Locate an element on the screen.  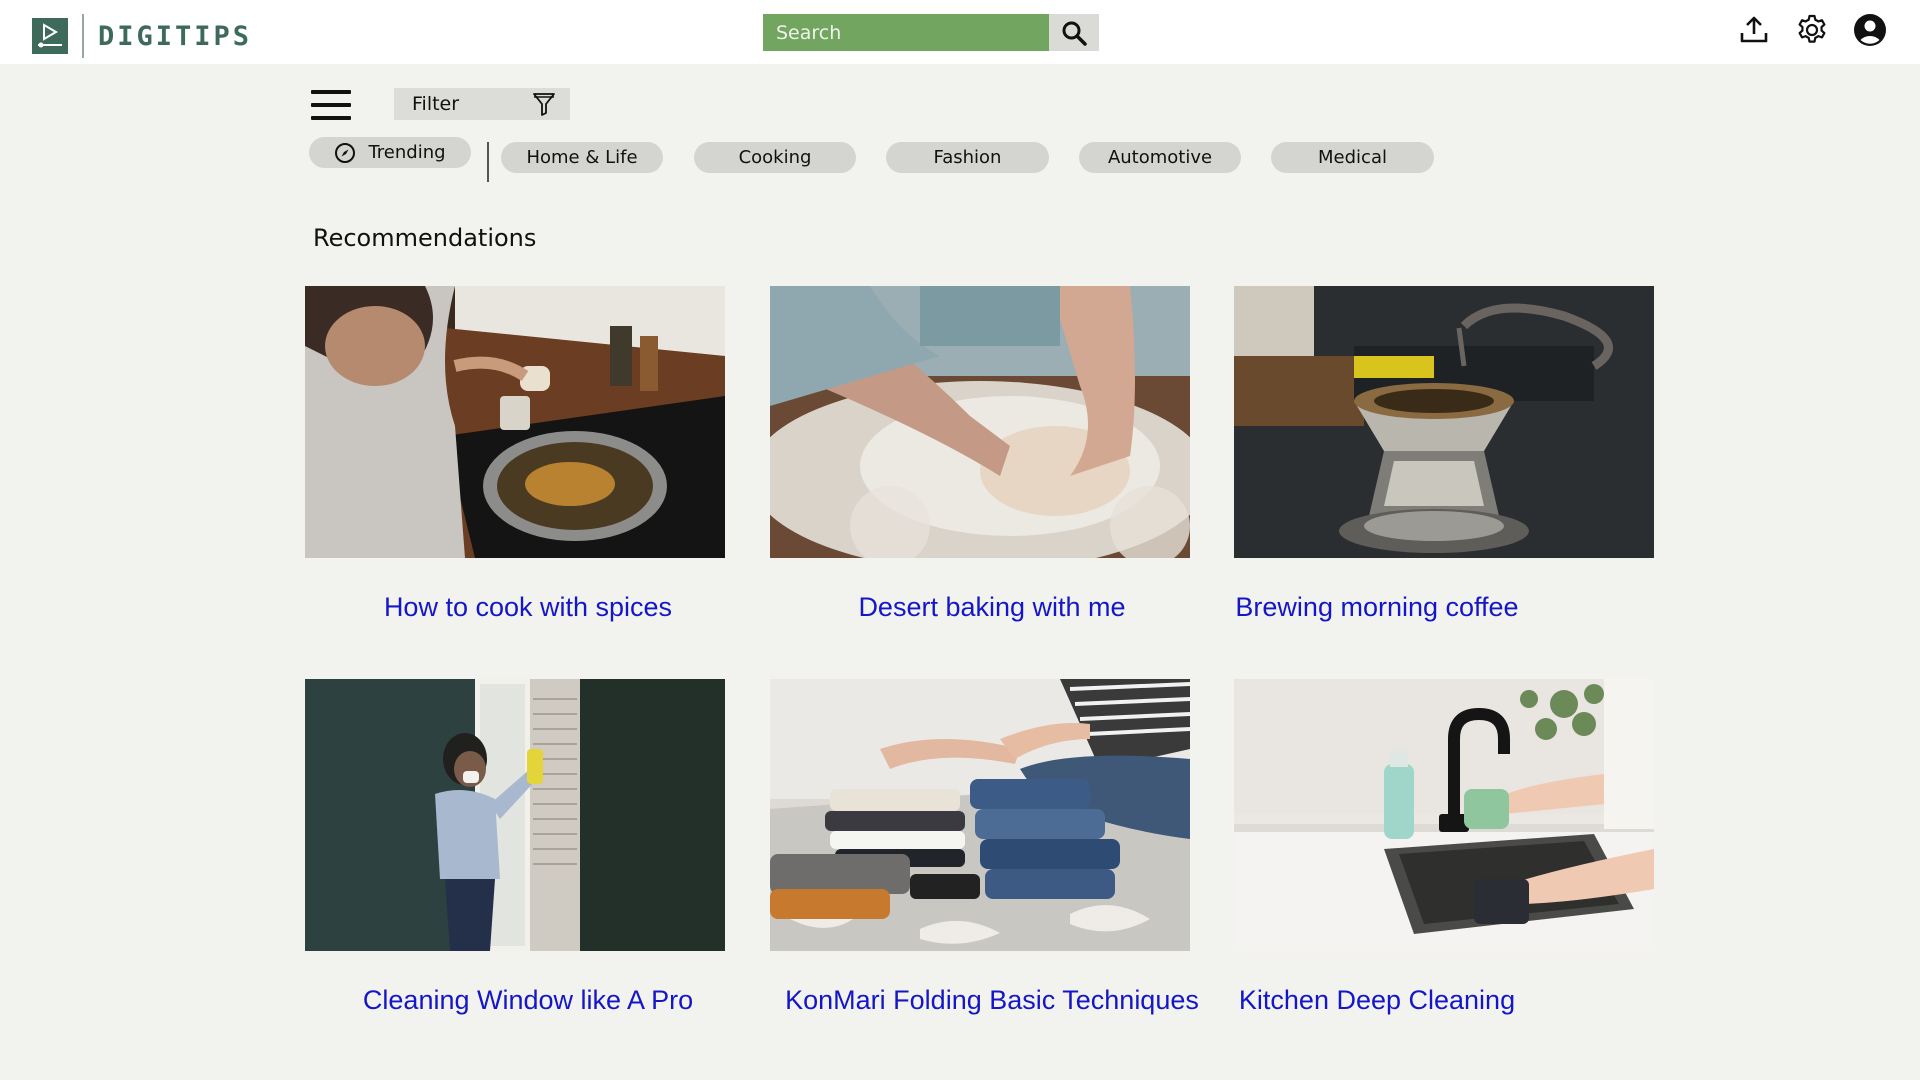
video-title-link: Kitchen Deep Cleaning is located at coordinates (1377, 1000).